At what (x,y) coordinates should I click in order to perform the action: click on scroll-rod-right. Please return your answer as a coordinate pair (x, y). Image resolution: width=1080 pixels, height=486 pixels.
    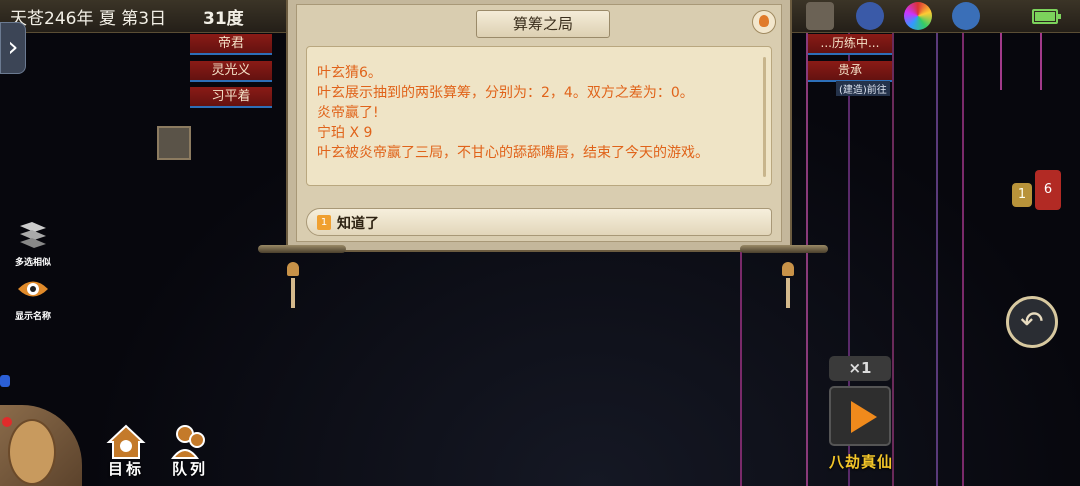
    Looking at the image, I should click on (784, 249).